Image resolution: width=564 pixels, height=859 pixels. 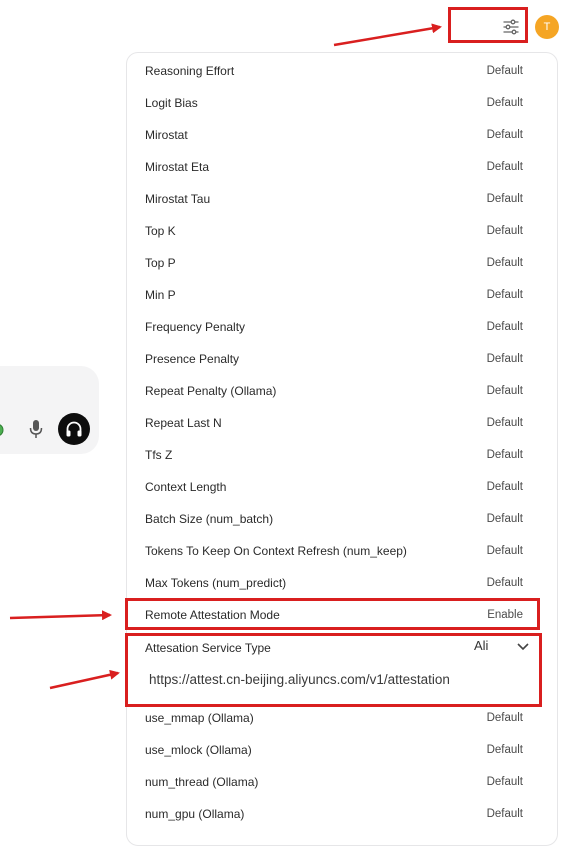 I want to click on attestation-service-highlight-box, so click(x=333, y=670).